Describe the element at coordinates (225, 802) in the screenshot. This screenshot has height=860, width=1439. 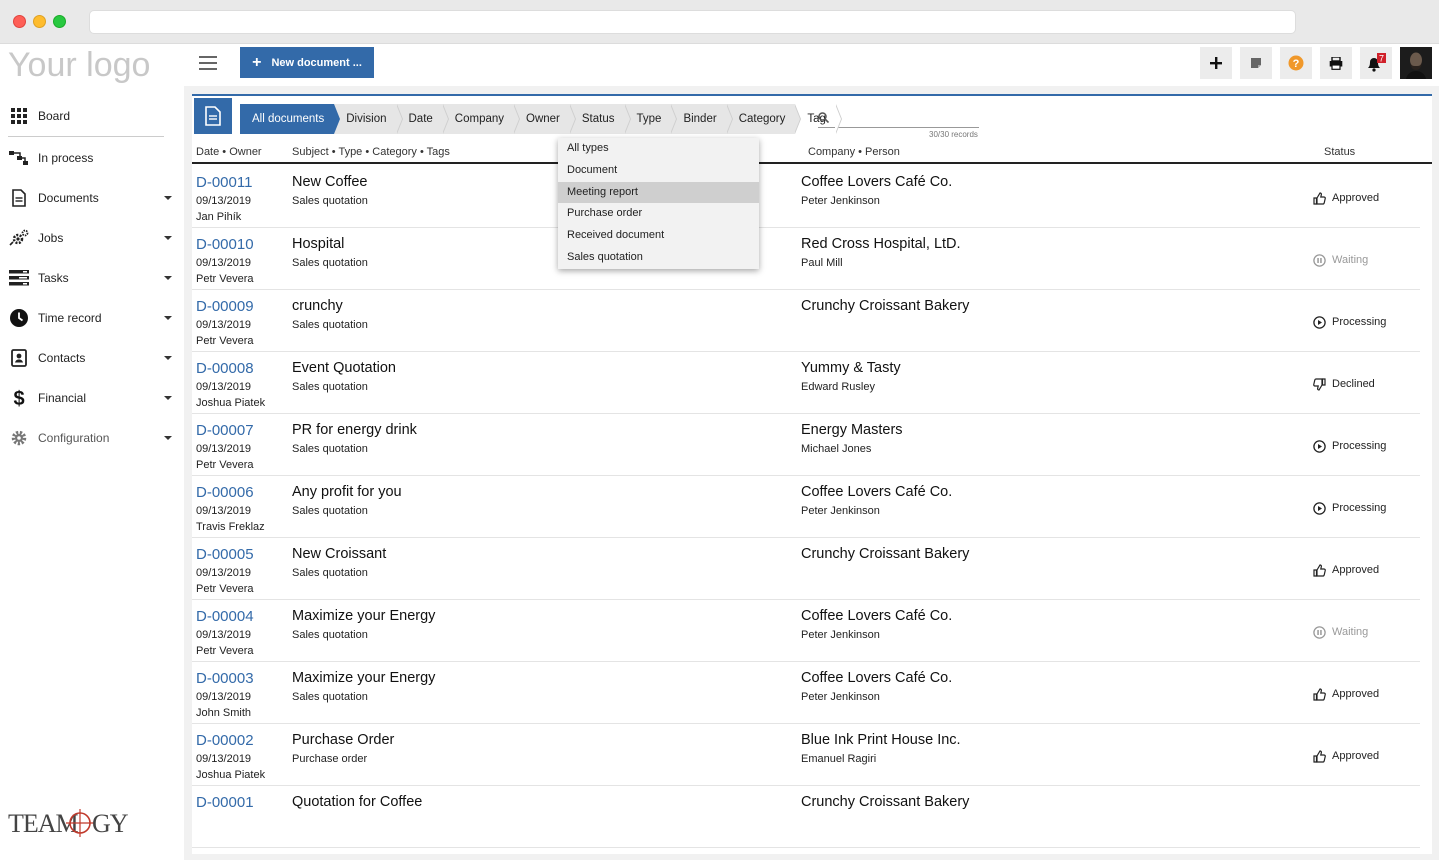
I see `document-id-link: D-00001` at that location.